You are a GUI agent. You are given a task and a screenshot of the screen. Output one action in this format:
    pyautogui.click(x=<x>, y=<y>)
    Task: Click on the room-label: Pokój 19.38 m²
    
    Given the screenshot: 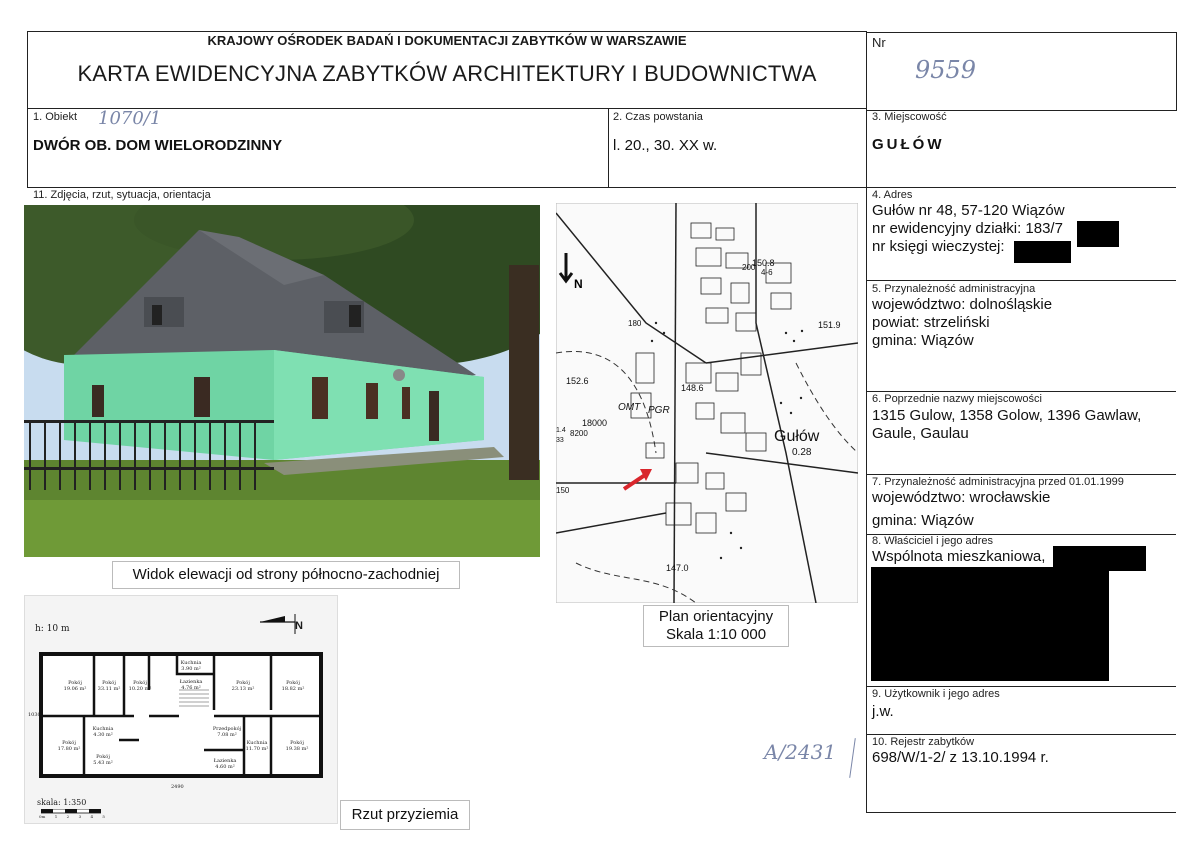 What is the action you would take?
    pyautogui.click(x=297, y=746)
    